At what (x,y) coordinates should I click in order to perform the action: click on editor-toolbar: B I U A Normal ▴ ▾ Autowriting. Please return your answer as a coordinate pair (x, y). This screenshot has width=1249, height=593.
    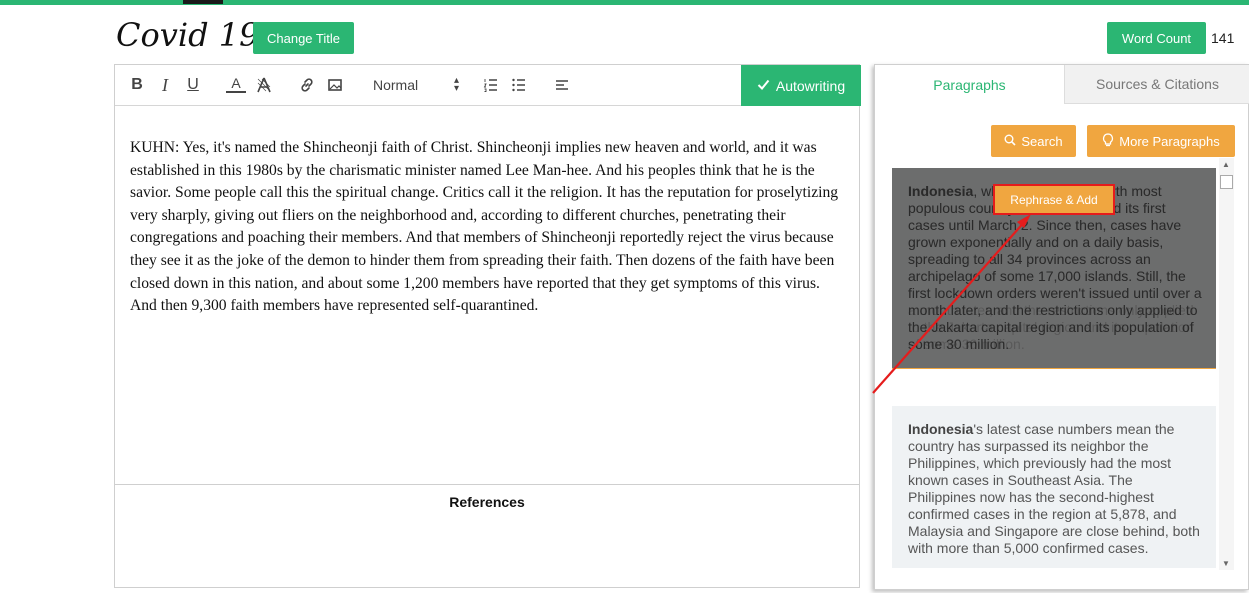
    Looking at the image, I should click on (488, 85).